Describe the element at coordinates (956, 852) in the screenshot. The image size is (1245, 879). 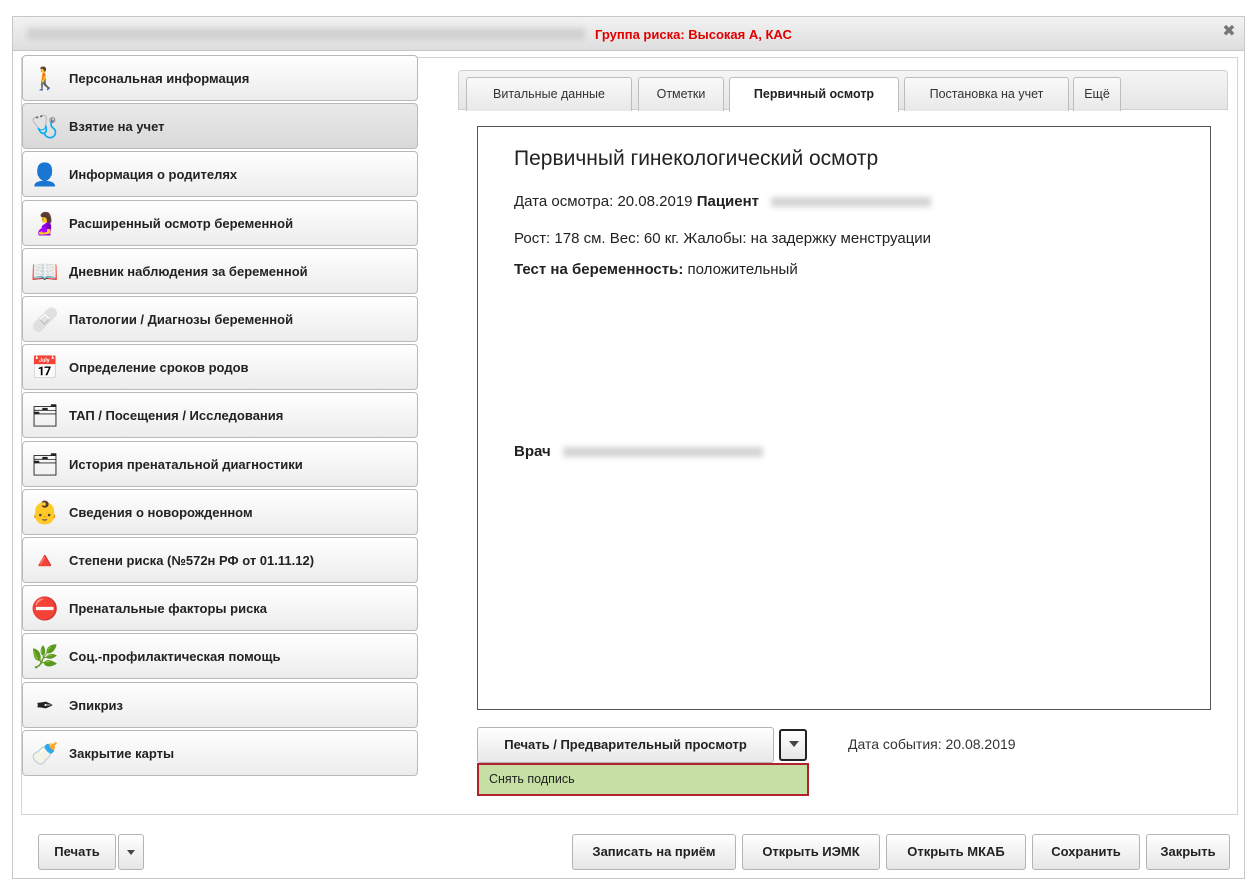
I see `open-mkab-button: Открыть МКАБ` at that location.